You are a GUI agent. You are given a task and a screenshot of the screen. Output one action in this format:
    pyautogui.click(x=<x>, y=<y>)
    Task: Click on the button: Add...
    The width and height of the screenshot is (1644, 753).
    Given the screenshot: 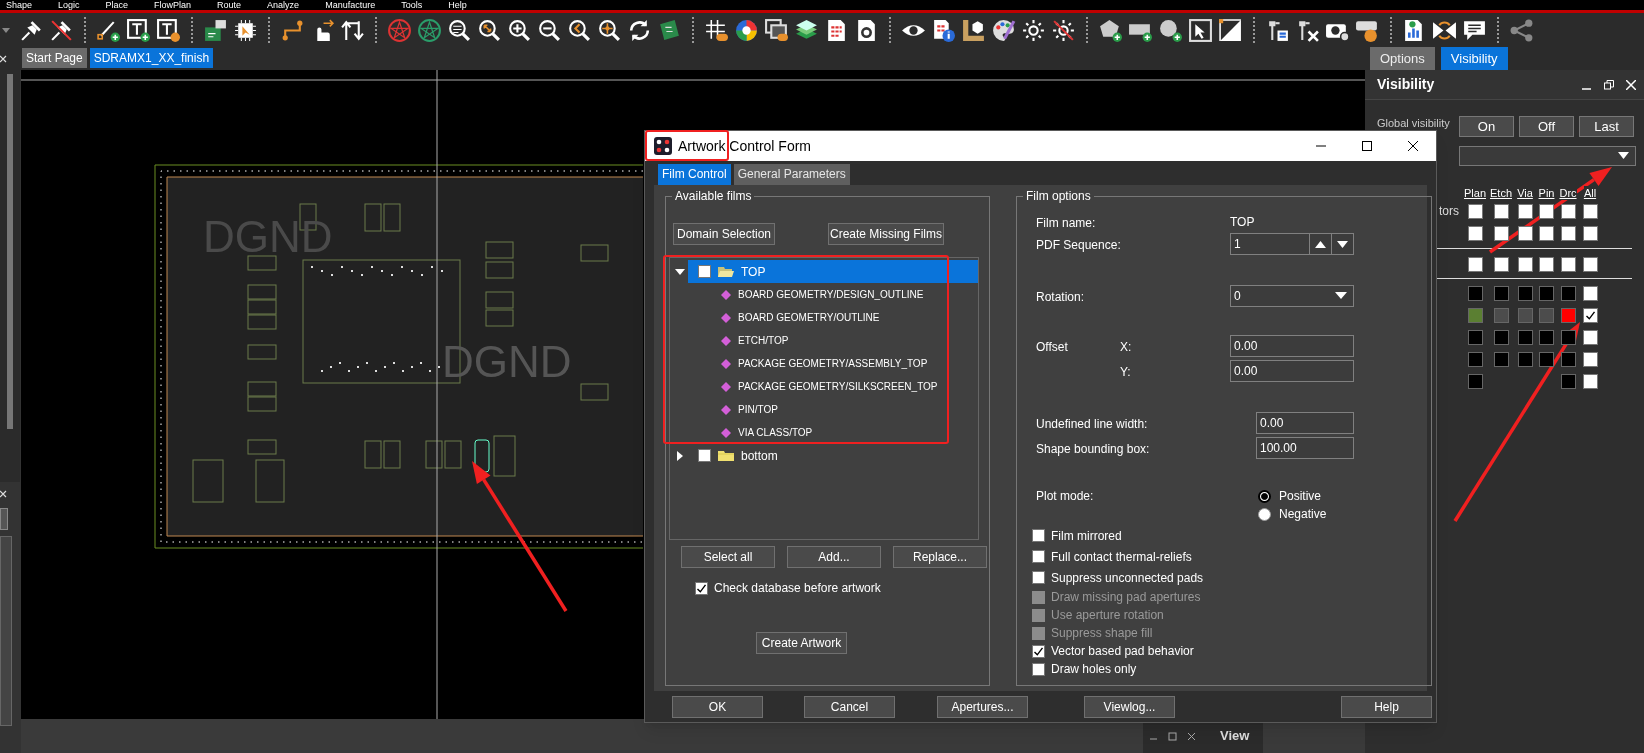 What is the action you would take?
    pyautogui.click(x=834, y=557)
    